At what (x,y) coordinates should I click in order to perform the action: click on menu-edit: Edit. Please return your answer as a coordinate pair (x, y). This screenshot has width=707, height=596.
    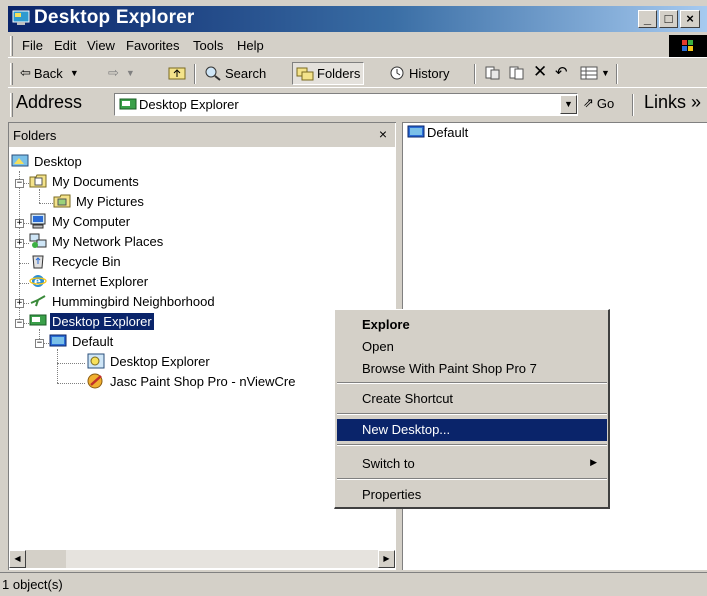
    Looking at the image, I should click on (65, 45).